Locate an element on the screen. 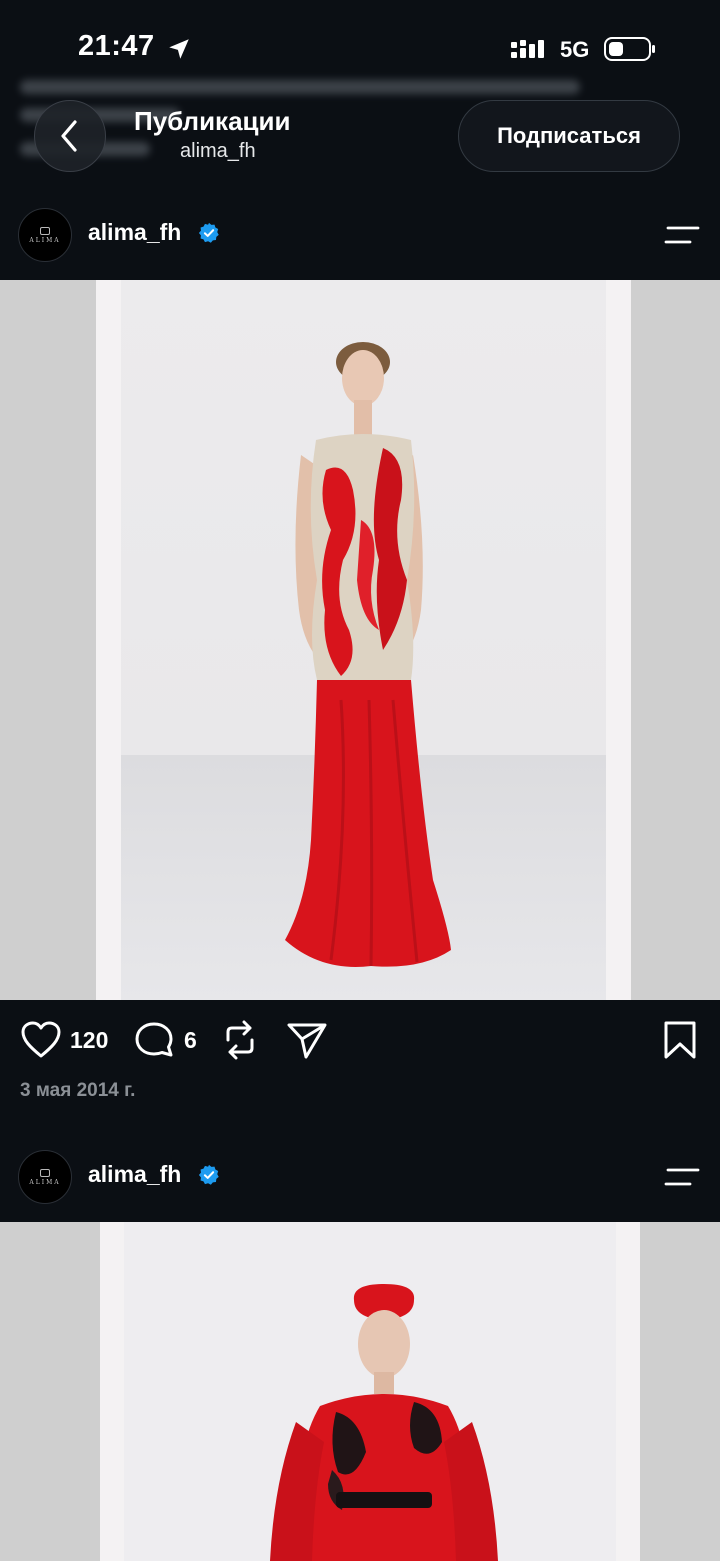 This screenshot has width=720, height=1561. repost-icon is located at coordinates (240, 1040).